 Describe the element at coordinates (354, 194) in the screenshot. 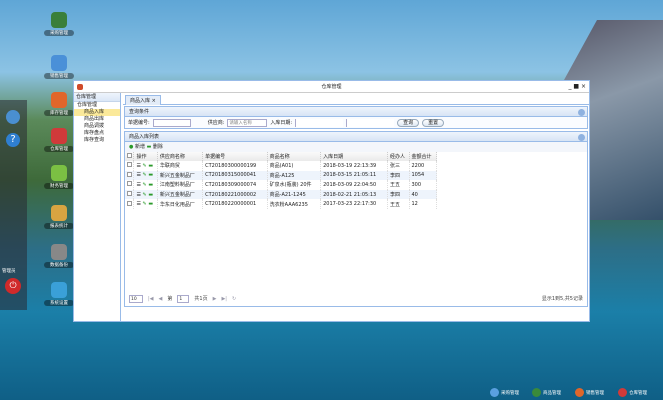

I see `cell: 2018-02-21 21:05:13` at that location.